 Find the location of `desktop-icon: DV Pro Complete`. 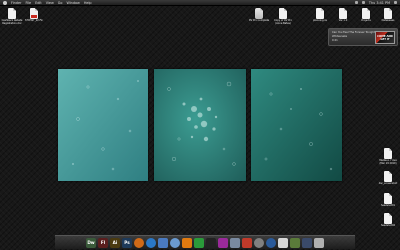

desktop-icon: DV Pro Complete is located at coordinates (259, 15).